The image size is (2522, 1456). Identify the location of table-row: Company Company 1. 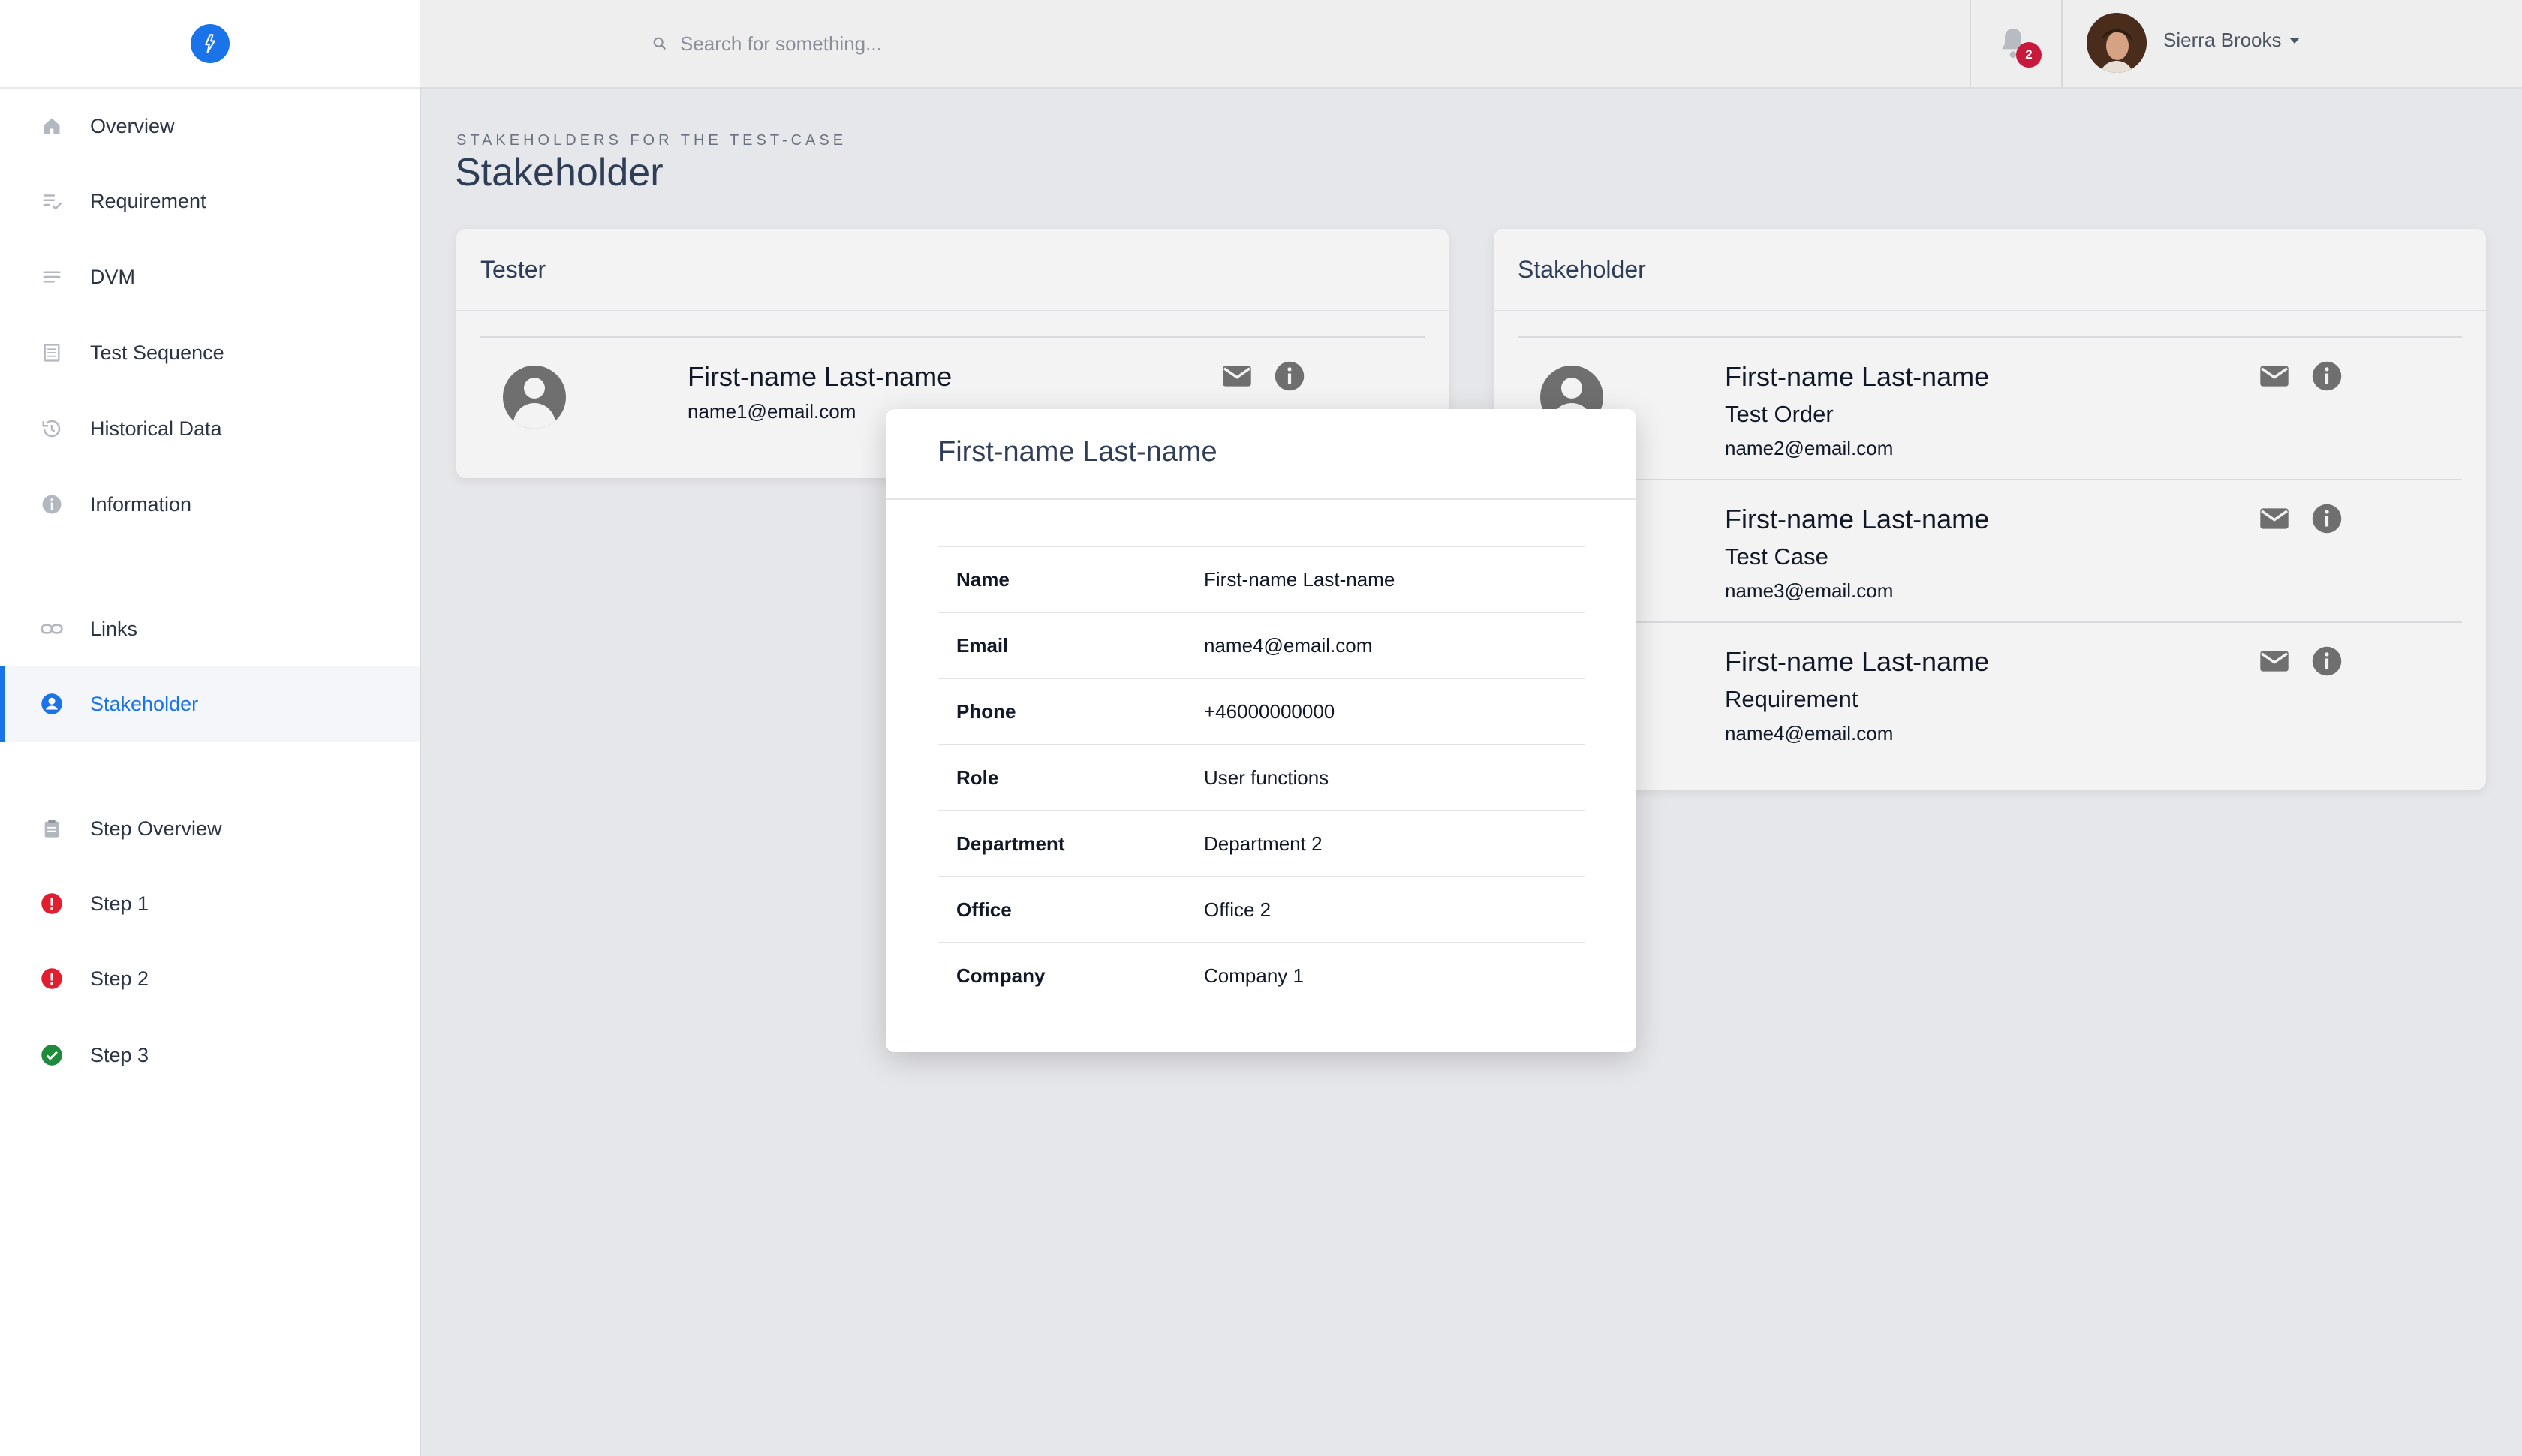
(1261, 976).